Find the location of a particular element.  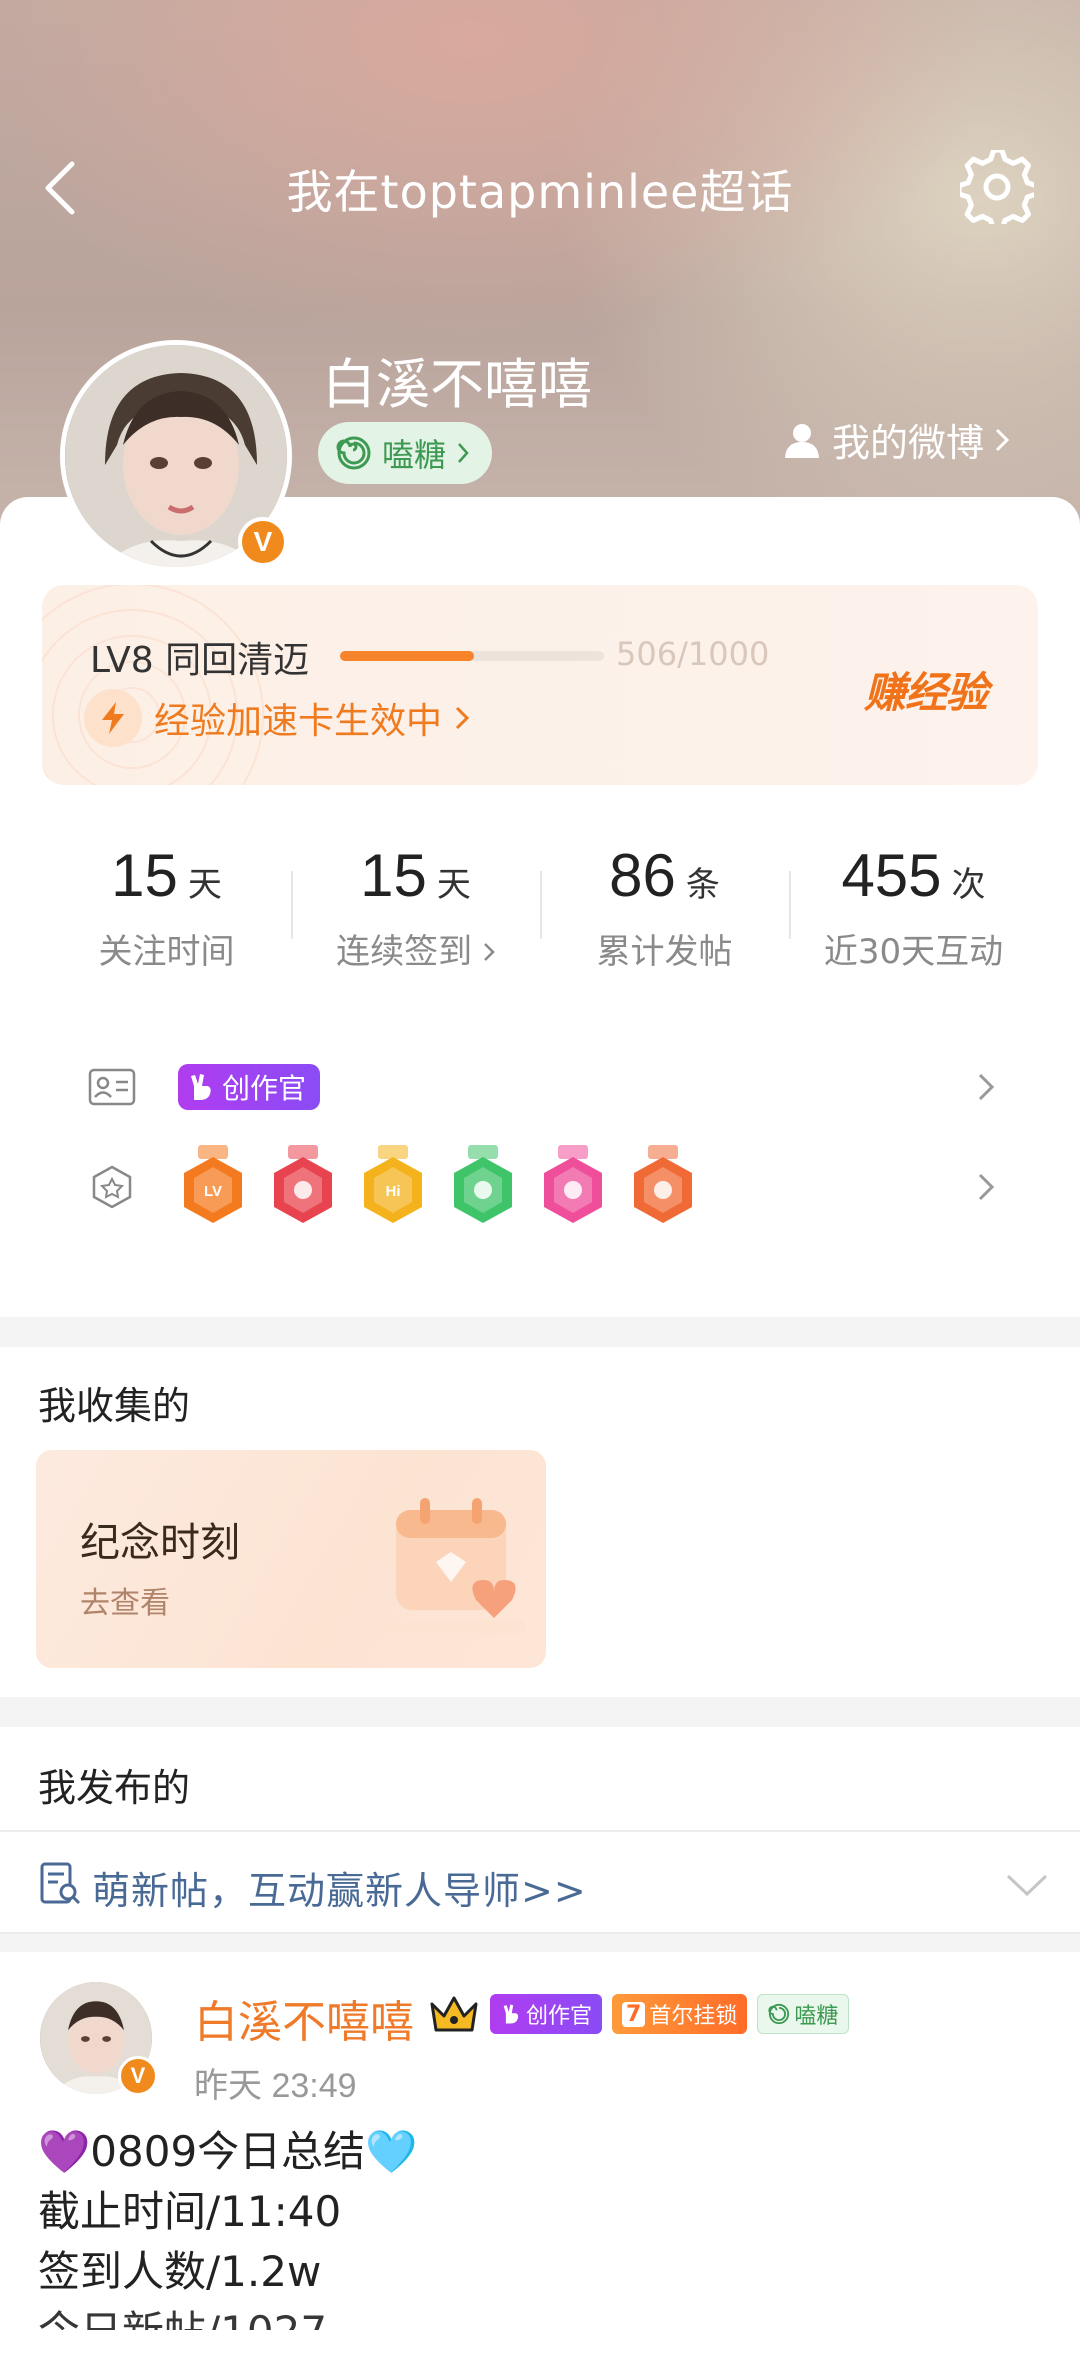

calendar-heart-icon is located at coordinates (451, 1566).